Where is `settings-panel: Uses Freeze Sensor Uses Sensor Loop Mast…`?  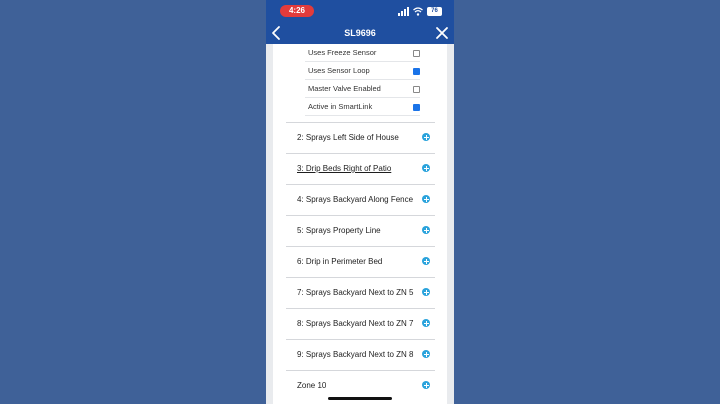 settings-panel: Uses Freeze Sensor Uses Sensor Loop Mast… is located at coordinates (360, 80).